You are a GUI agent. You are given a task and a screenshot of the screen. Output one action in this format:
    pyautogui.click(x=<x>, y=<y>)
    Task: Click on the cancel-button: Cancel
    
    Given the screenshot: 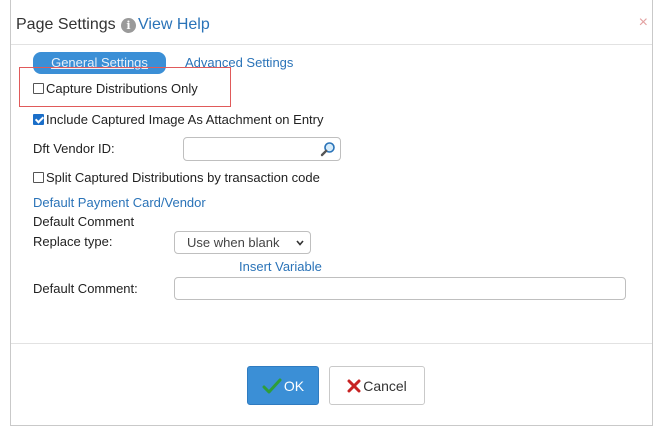 What is the action you would take?
    pyautogui.click(x=377, y=385)
    